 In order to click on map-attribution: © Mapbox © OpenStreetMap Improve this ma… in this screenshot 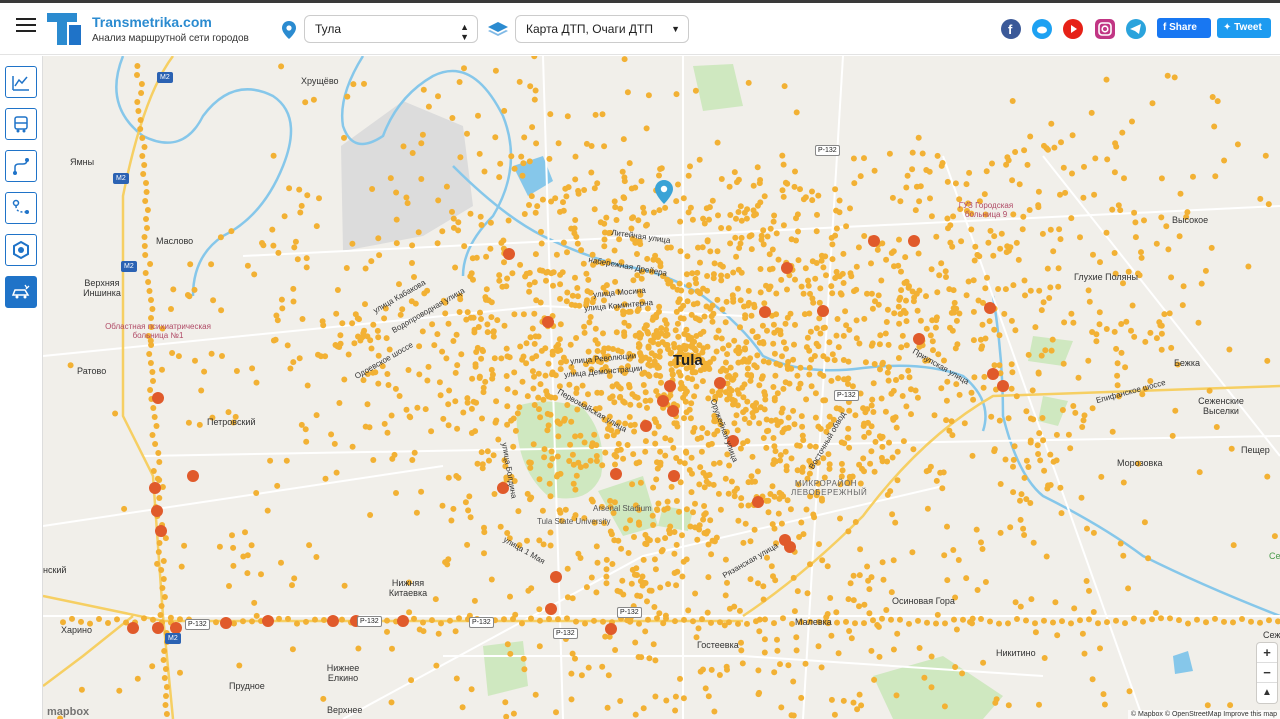, I will do `click(1203, 714)`.